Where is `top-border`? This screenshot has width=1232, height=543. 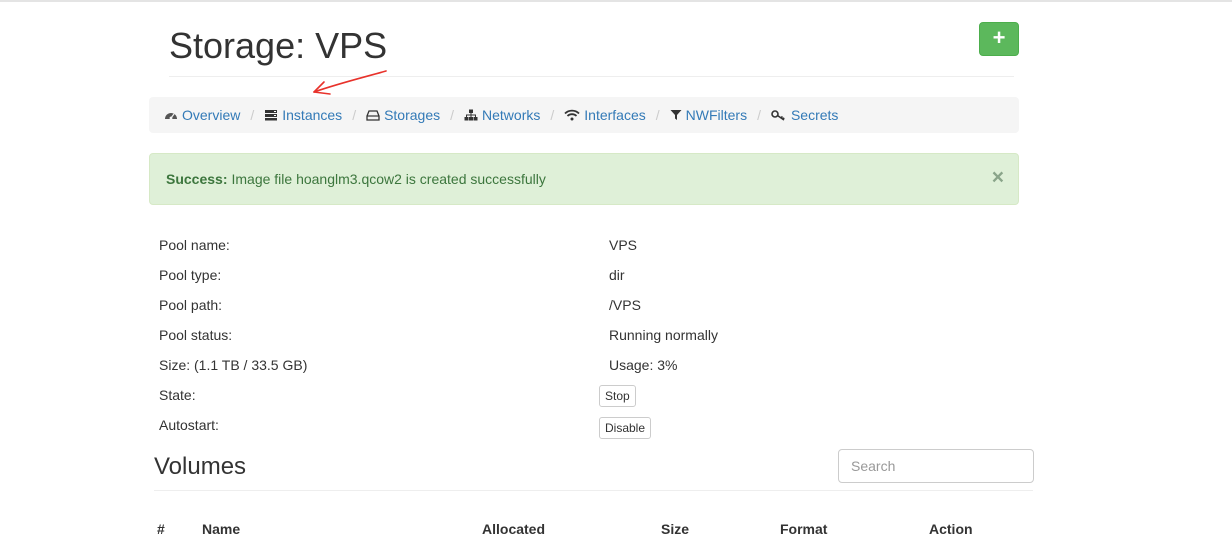 top-border is located at coordinates (616, 1).